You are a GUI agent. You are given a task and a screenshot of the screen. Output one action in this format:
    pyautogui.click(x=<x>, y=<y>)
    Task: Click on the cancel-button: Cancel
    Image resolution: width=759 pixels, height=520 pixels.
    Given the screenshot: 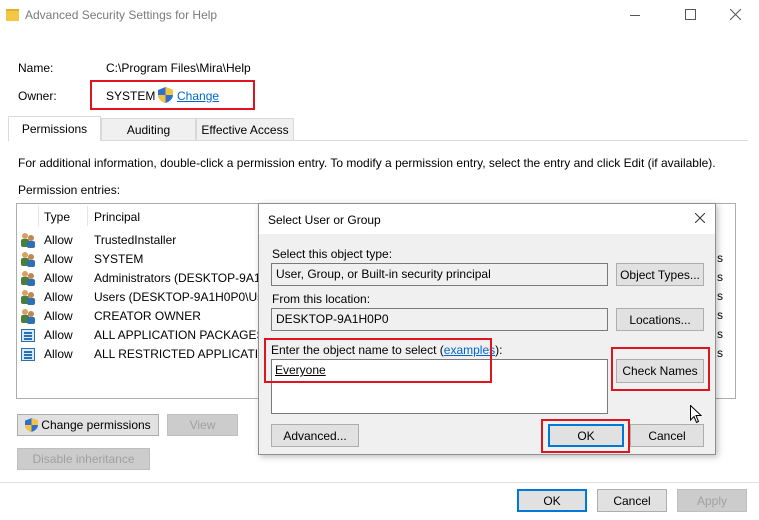 What is the action you would take?
    pyautogui.click(x=632, y=500)
    